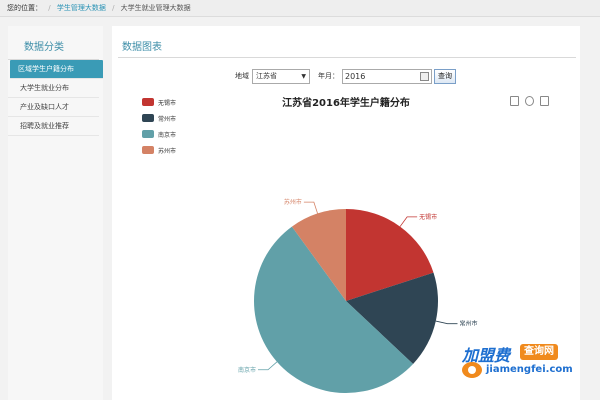 The width and height of the screenshot is (600, 400). I want to click on sidebar-title: 数据分类, so click(53, 43).